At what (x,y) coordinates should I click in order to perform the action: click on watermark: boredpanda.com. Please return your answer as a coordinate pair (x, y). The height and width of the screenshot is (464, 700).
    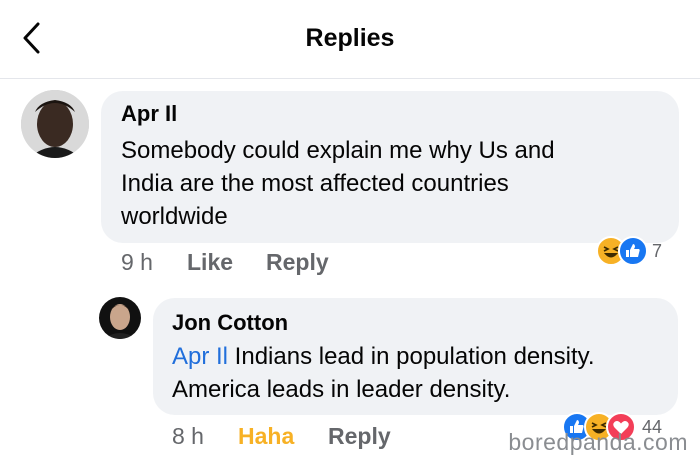
    Looking at the image, I should click on (598, 442).